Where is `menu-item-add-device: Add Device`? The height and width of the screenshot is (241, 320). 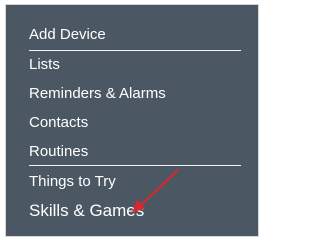 menu-item-add-device: Add Device is located at coordinates (67, 35).